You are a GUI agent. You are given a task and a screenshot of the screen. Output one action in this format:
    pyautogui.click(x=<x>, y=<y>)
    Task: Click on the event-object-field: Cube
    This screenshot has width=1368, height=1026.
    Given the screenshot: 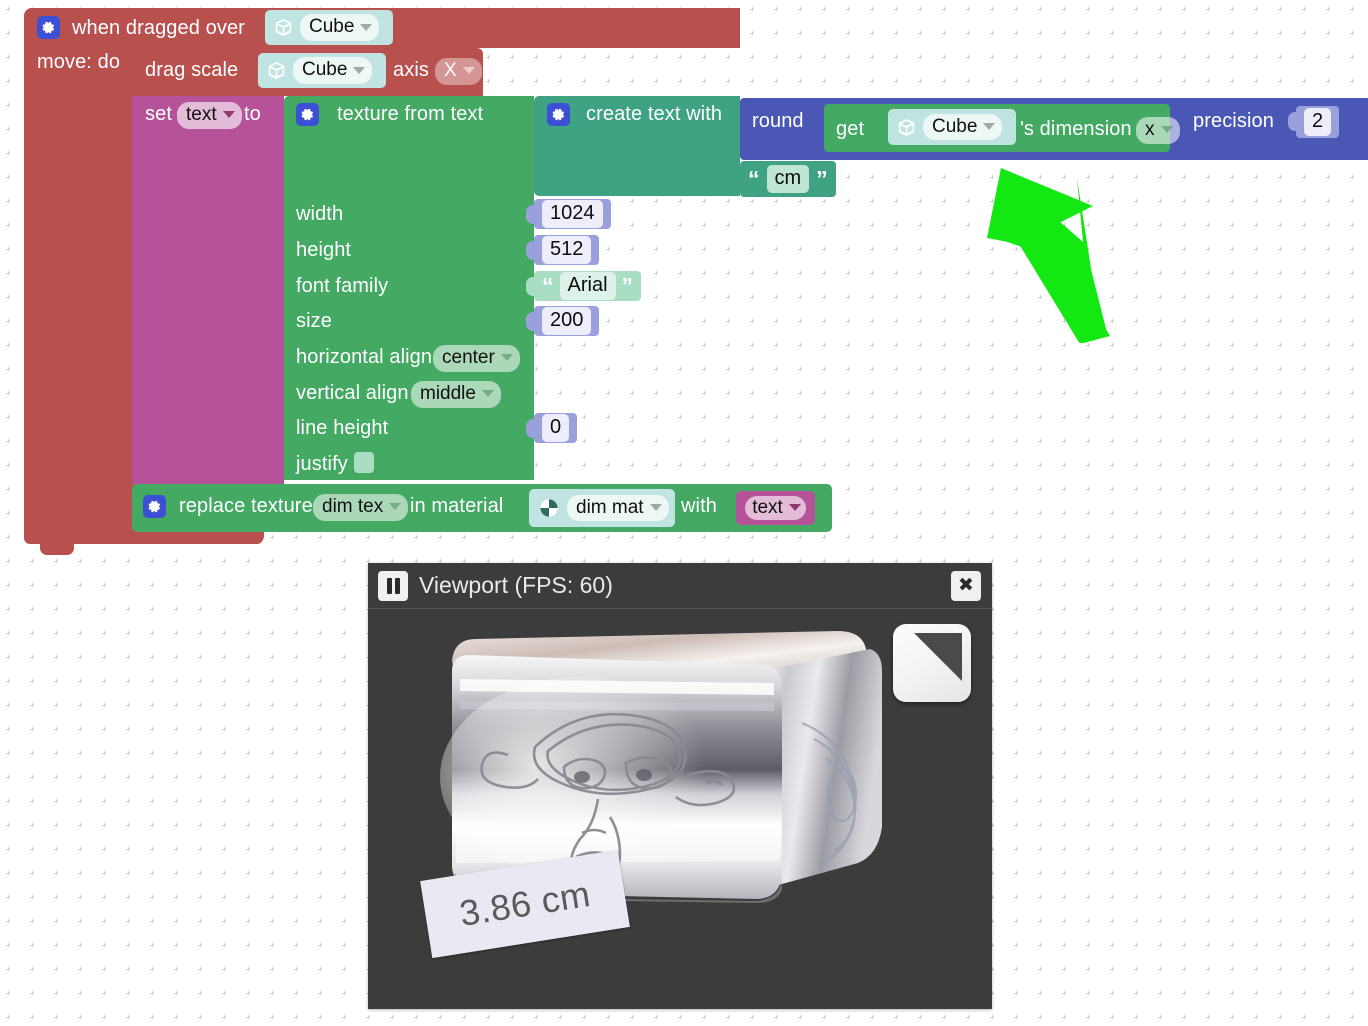 What is the action you would take?
    pyautogui.click(x=329, y=27)
    